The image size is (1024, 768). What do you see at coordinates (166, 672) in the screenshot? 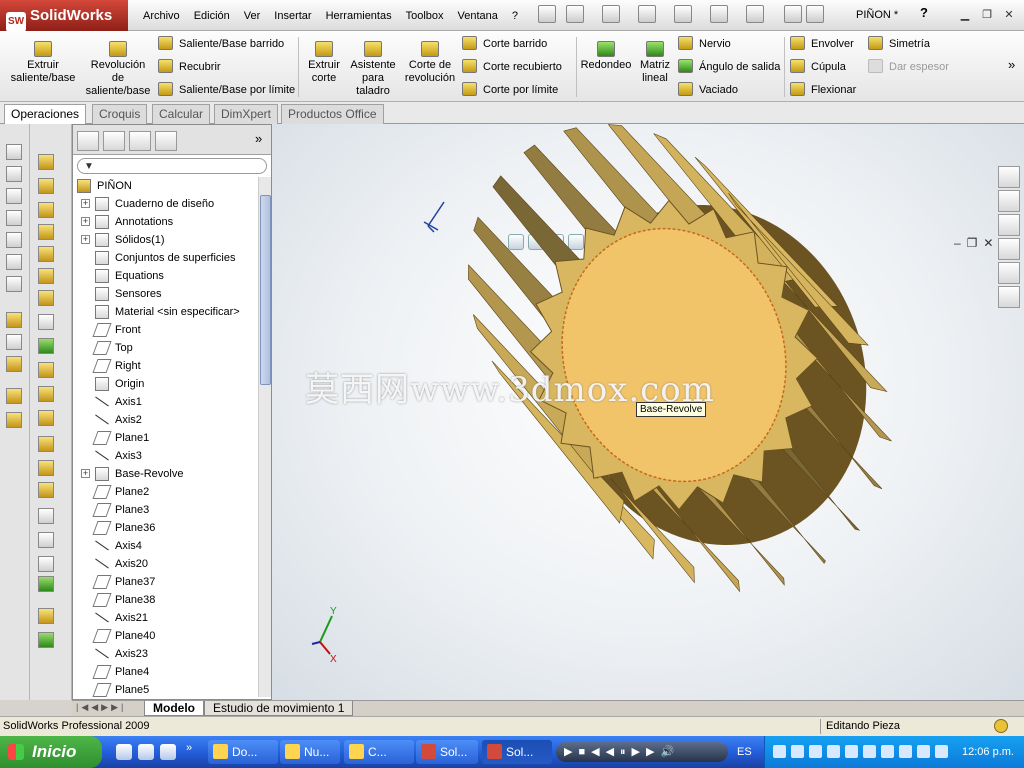
I see `tree-item: Plane4` at bounding box center [166, 672].